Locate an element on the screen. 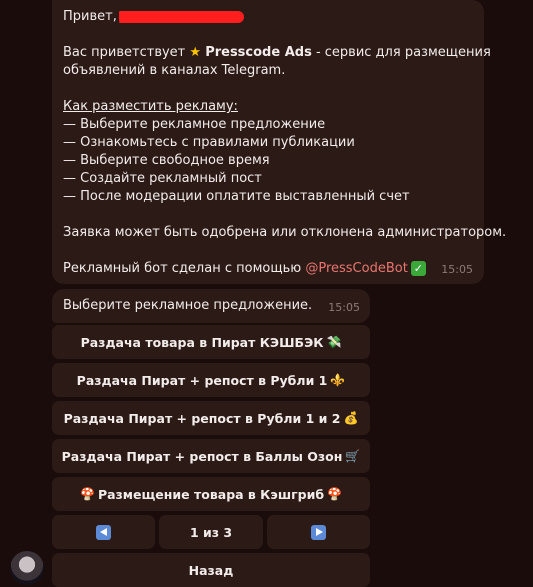  offer-label: Раздача Пират + репост в Рубли 1 и 2 is located at coordinates (202, 418).